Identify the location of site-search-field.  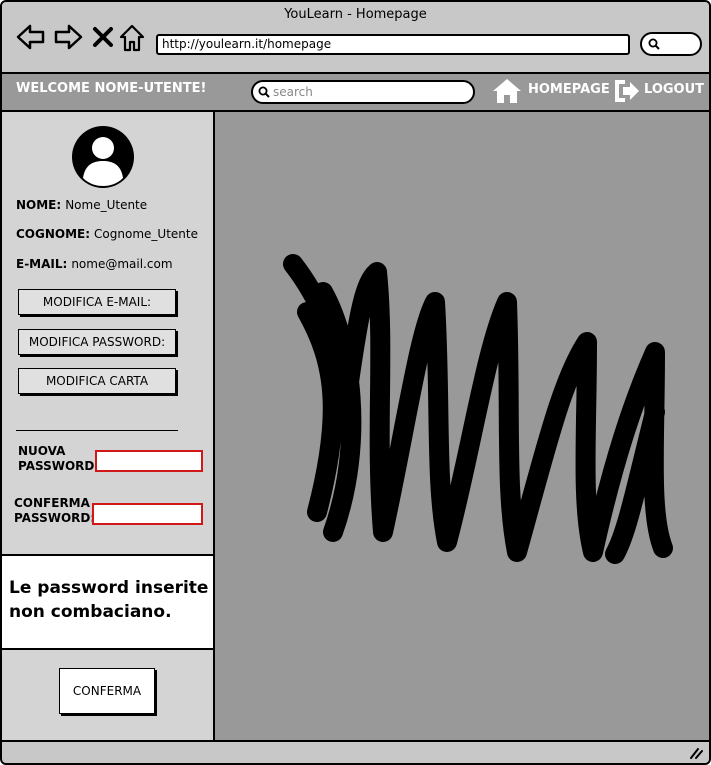
(363, 92).